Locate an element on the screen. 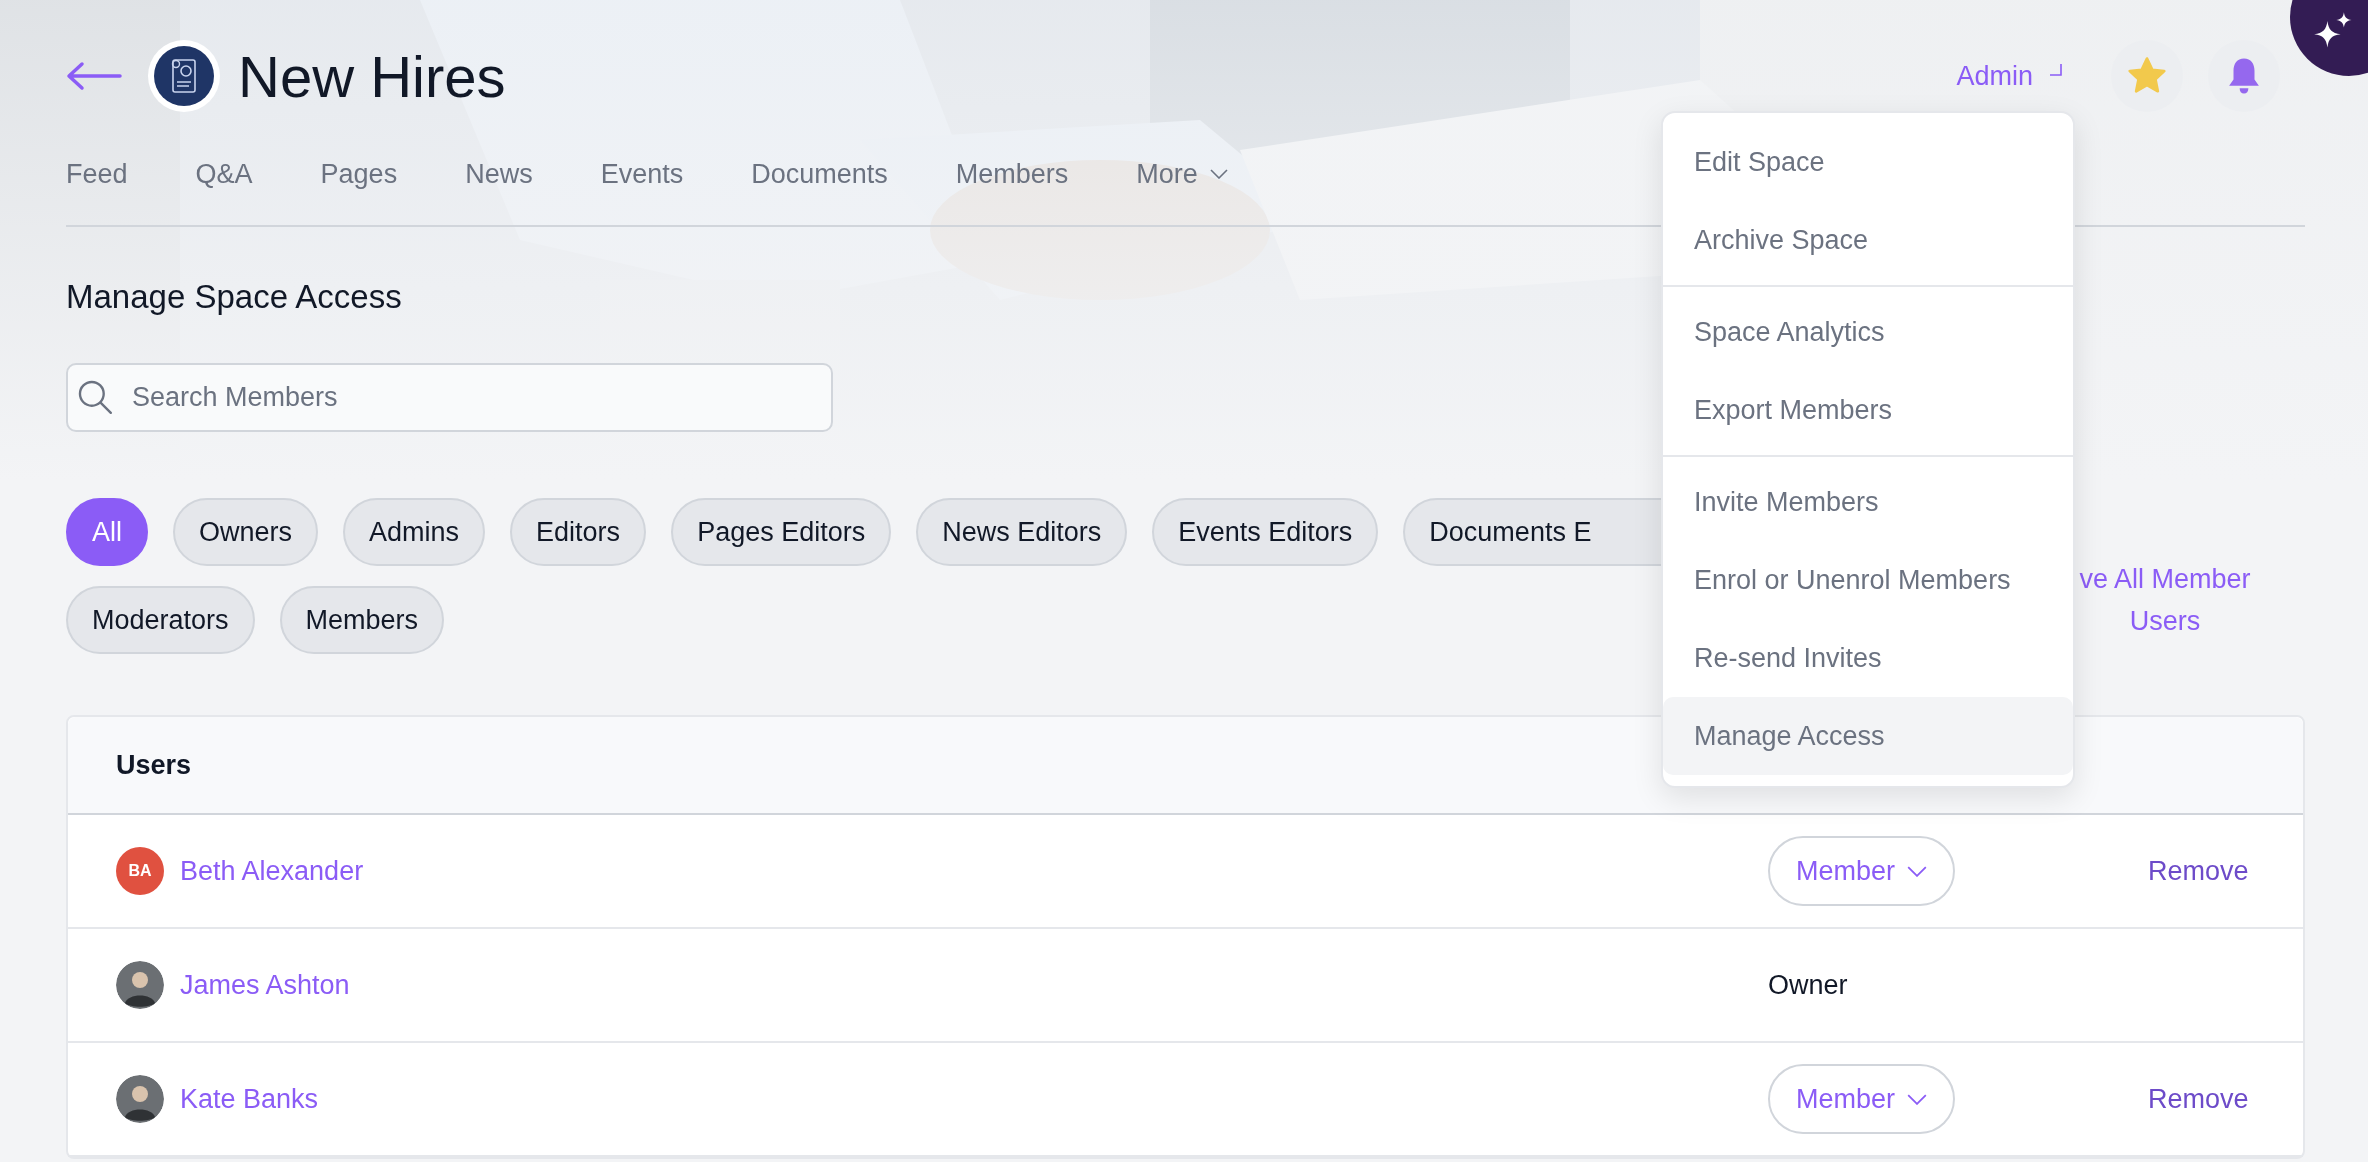 Image resolution: width=2368 pixels, height=1162 pixels. nav-tab: More is located at coordinates (1182, 174).